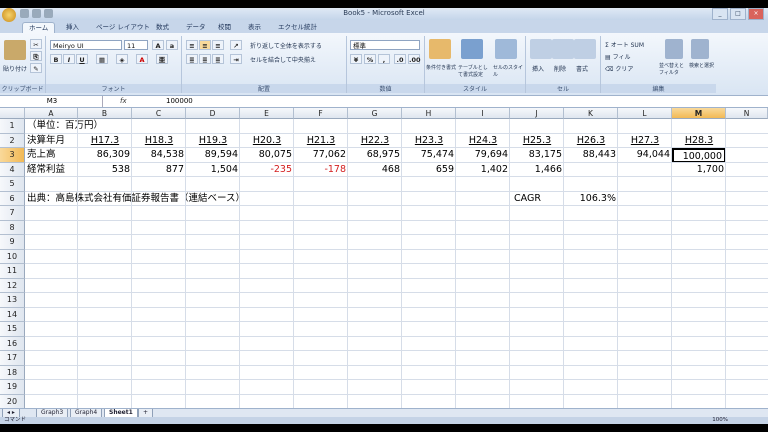 This screenshot has height=432, width=768. What do you see at coordinates (105, 141) in the screenshot?
I see `cell-b2: H17.3` at bounding box center [105, 141].